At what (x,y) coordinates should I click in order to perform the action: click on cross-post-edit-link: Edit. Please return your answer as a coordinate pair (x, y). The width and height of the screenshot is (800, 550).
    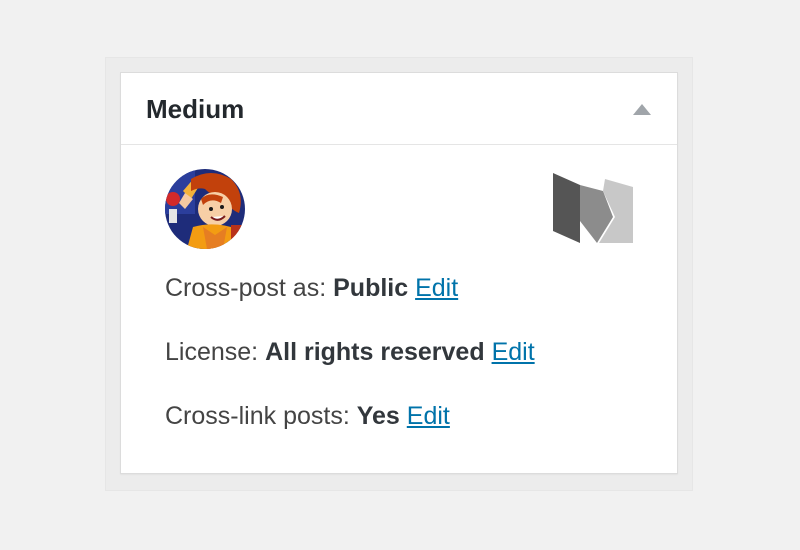
    Looking at the image, I should click on (436, 288).